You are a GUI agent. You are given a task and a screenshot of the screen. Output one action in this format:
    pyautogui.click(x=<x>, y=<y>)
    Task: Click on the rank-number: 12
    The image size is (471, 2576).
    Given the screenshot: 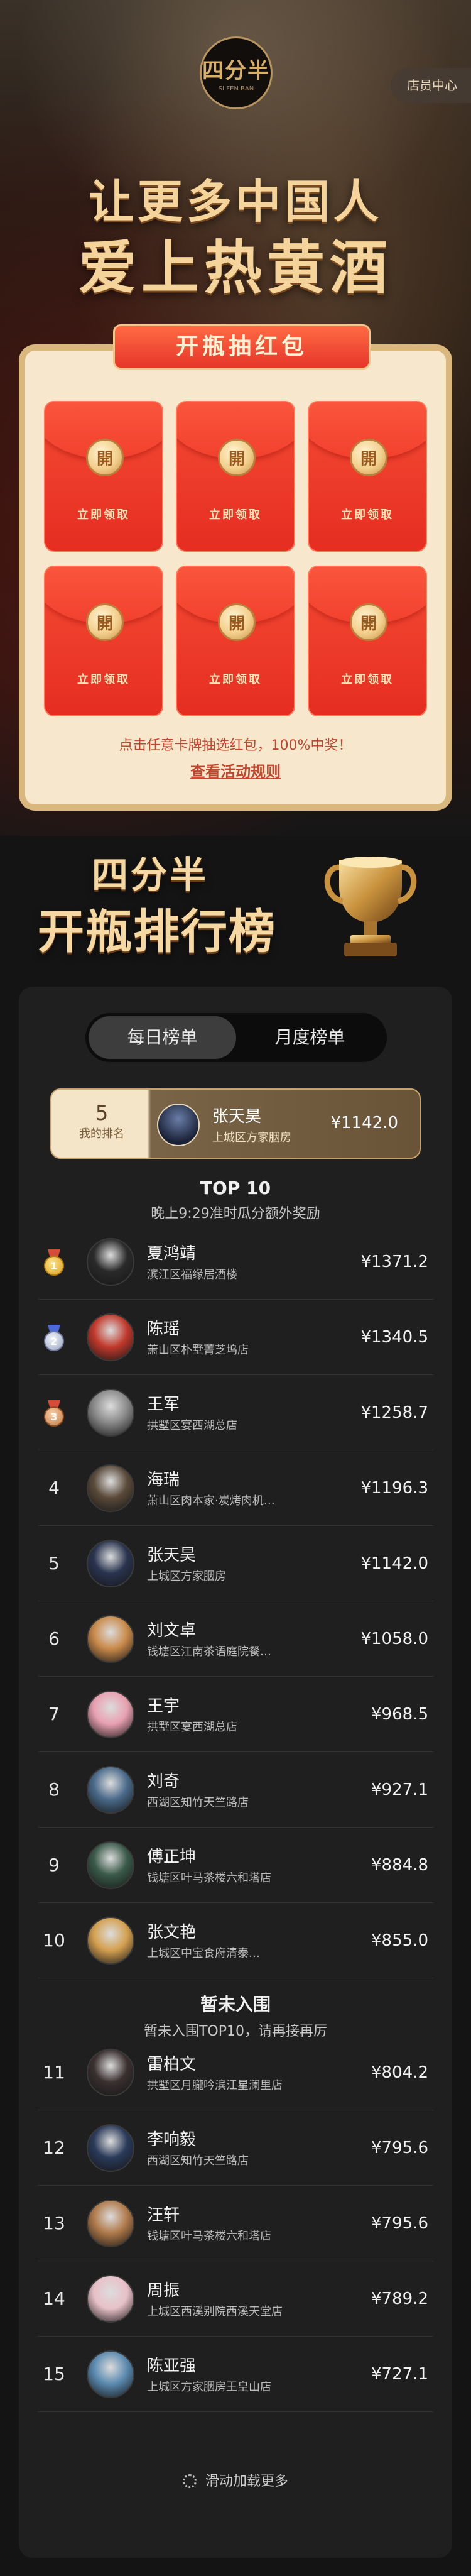 What is the action you would take?
    pyautogui.click(x=54, y=2147)
    